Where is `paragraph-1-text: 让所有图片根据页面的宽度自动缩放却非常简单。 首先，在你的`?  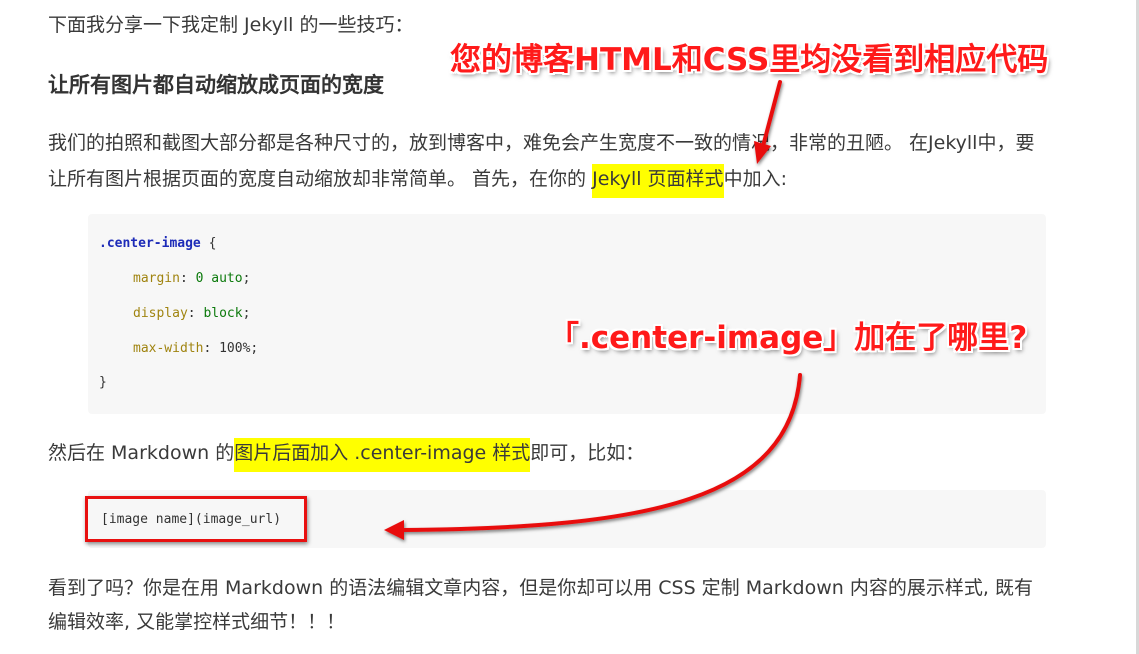
paragraph-1-text: 让所有图片根据页面的宽度自动缩放却非常简单。 首先，在你的 is located at coordinates (320, 179).